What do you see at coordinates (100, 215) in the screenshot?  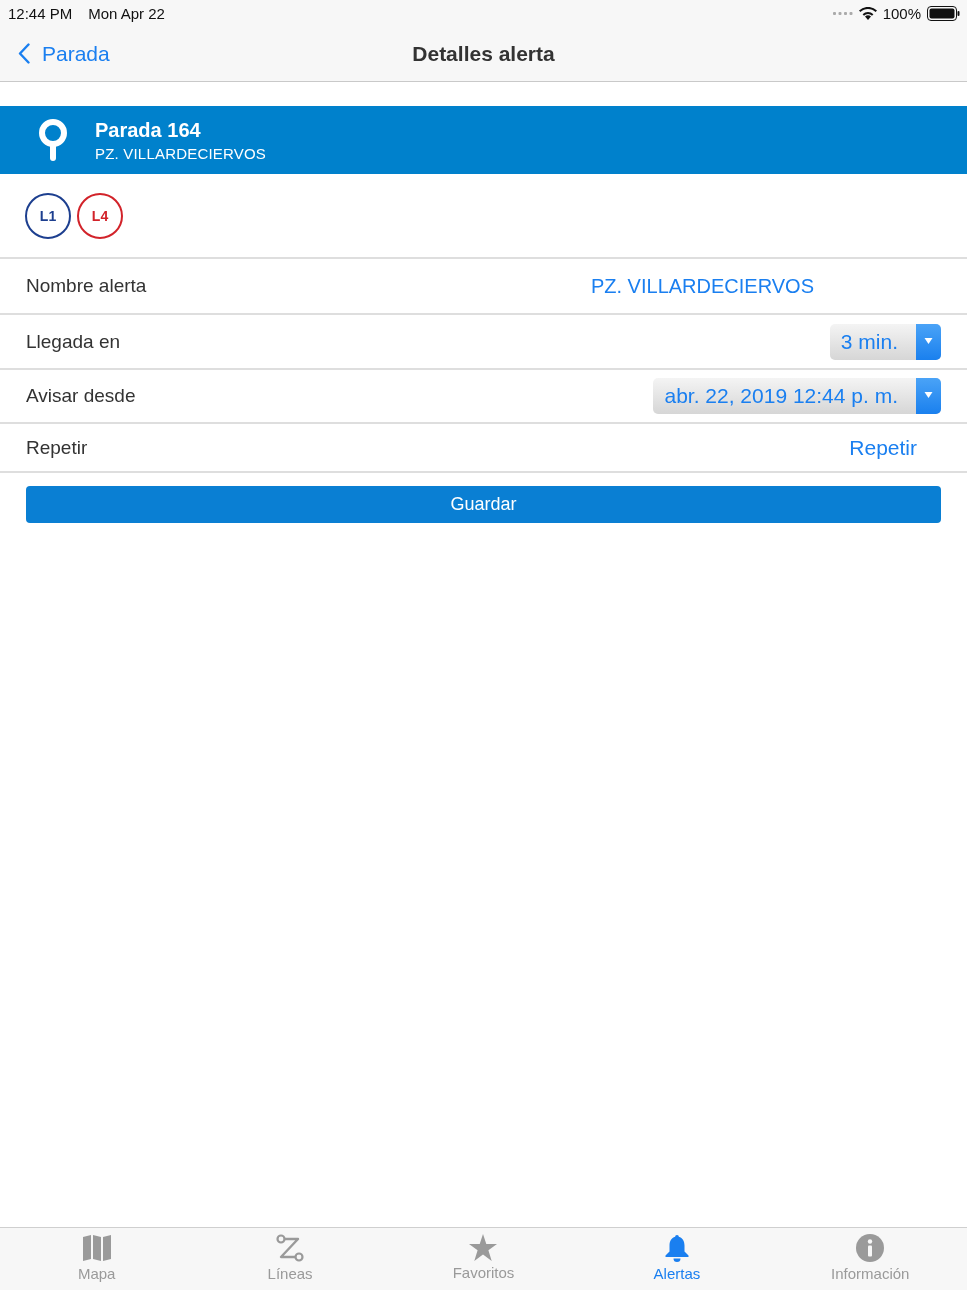 I see `line-badge: L4` at bounding box center [100, 215].